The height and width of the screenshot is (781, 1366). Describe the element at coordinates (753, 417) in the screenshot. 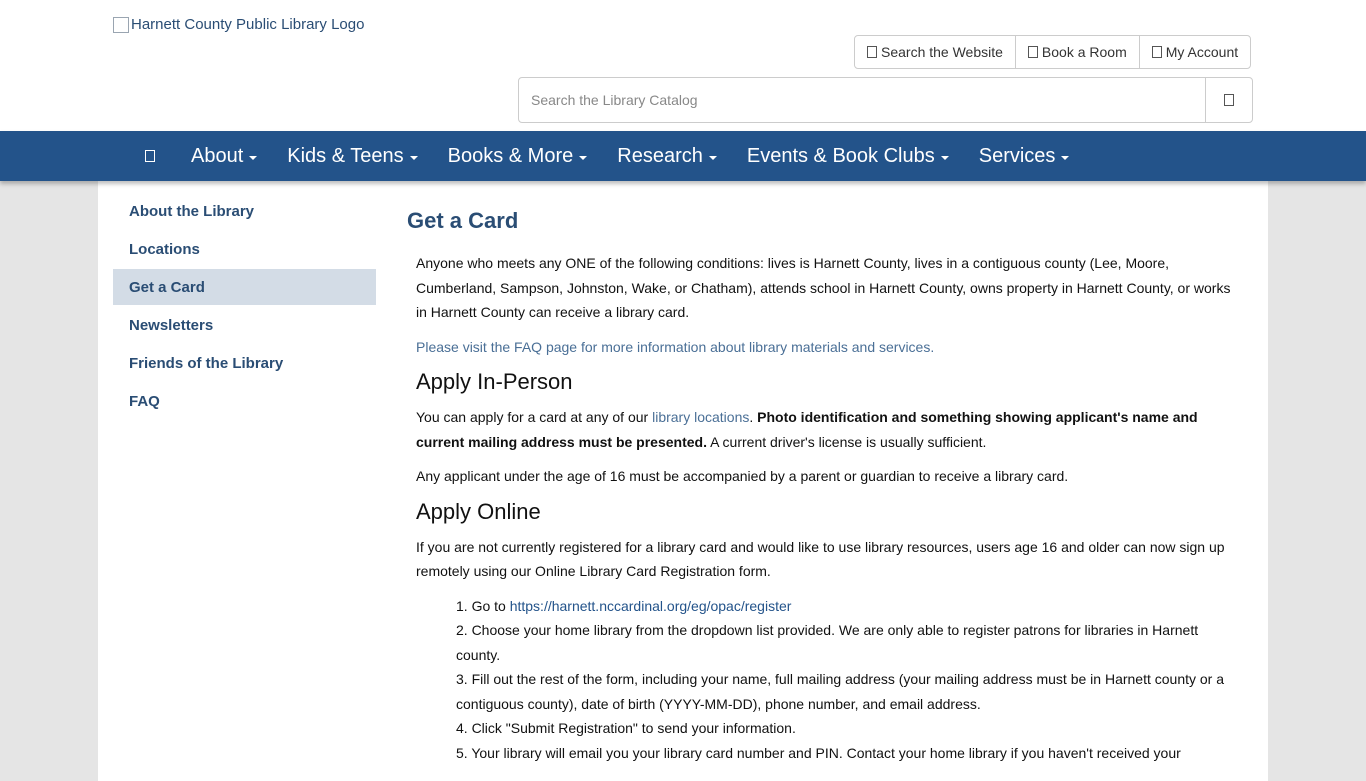

I see `in-person-sep: .` at that location.